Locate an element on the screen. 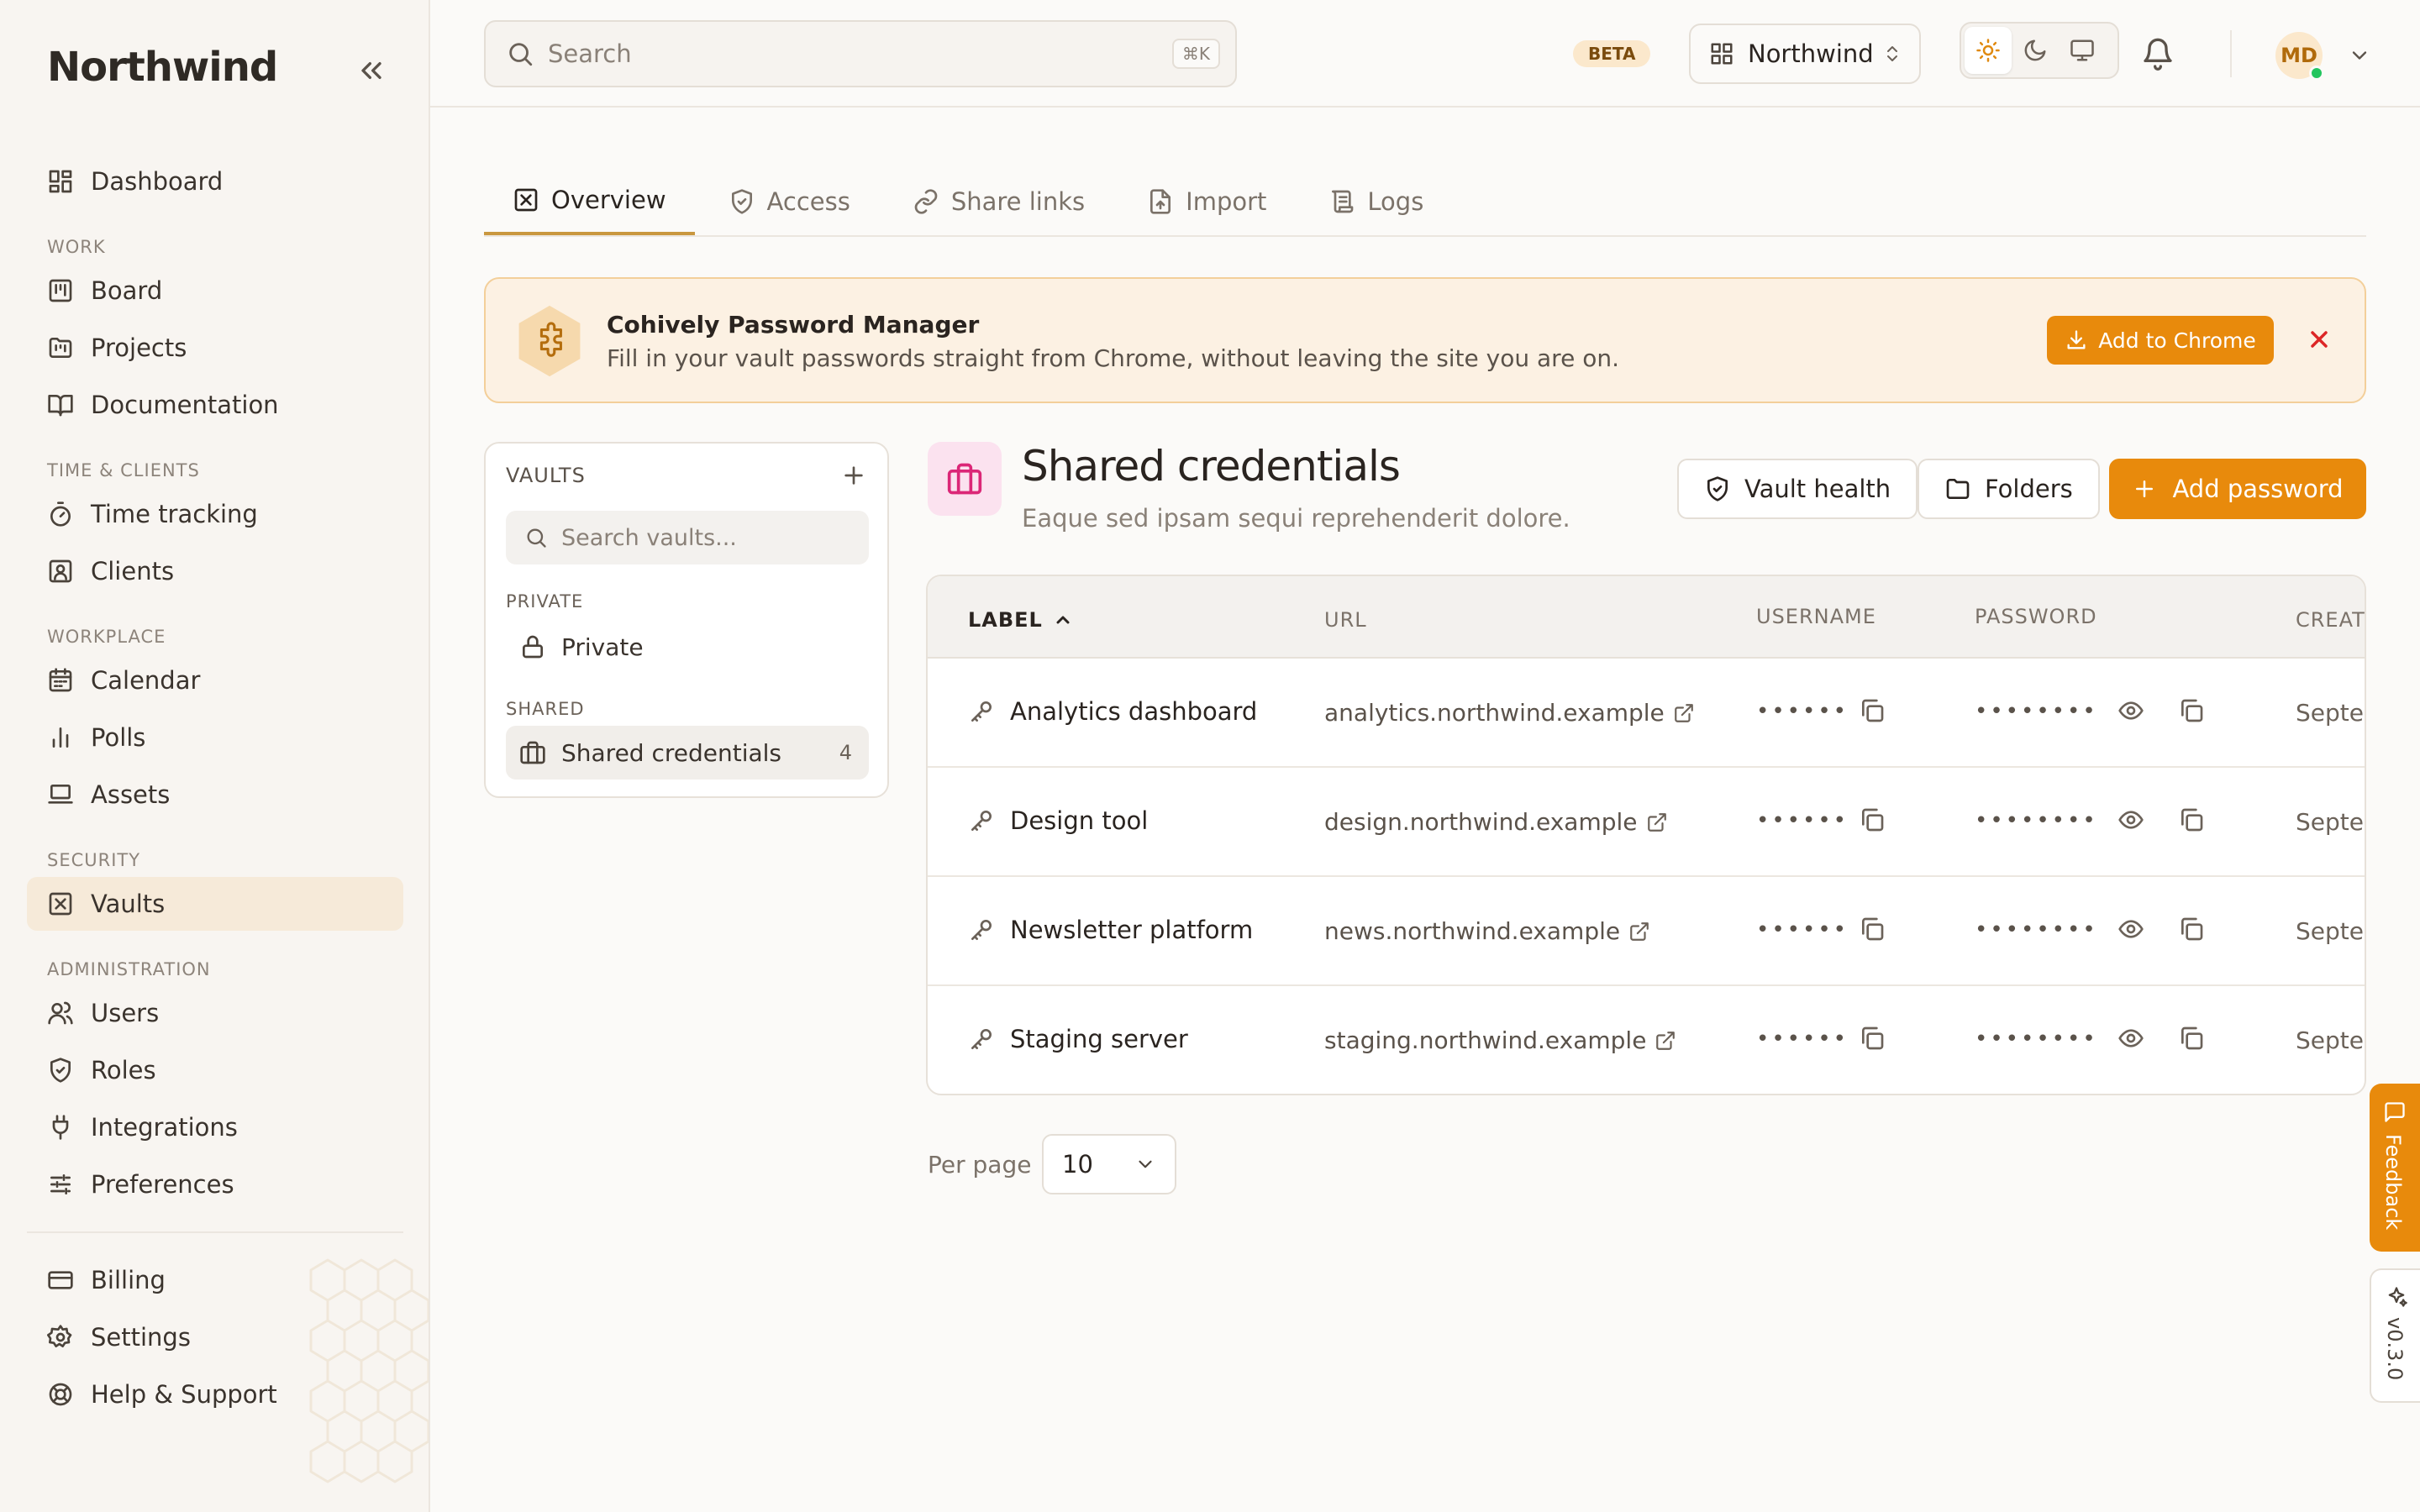 The image size is (2420, 1512). vault-tabs: Overview Access Share links Import Logs is located at coordinates (1425, 202).